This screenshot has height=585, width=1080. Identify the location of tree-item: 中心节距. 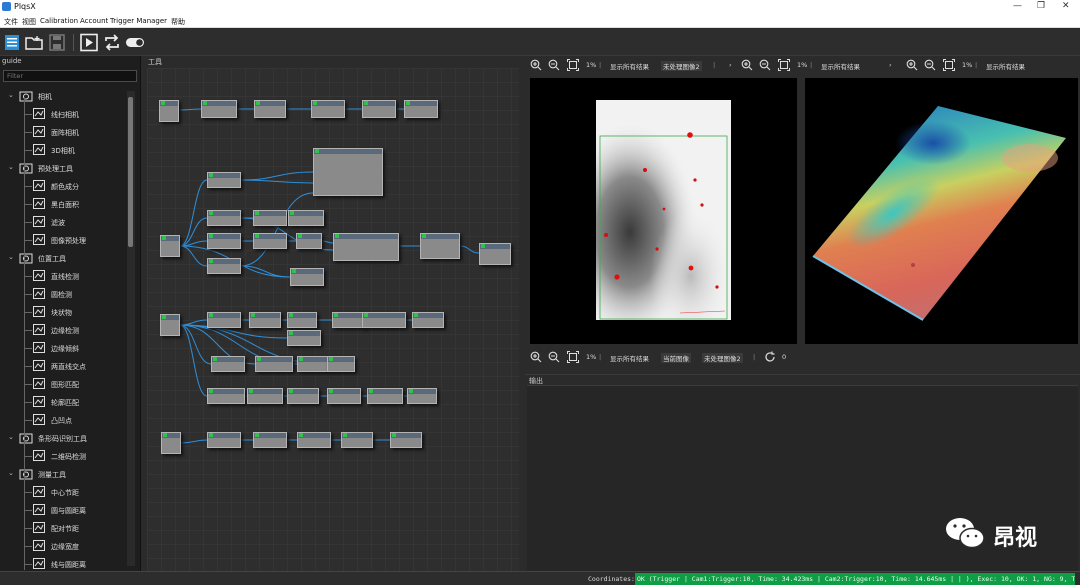
(63, 492).